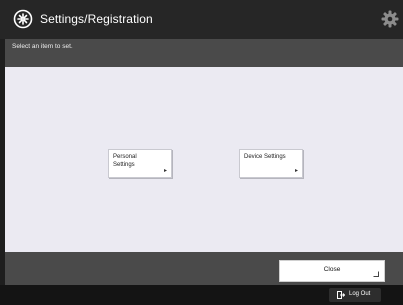 This screenshot has width=403, height=305. Describe the element at coordinates (140, 163) in the screenshot. I see `personal-settings-button: Personal Settings ▸` at that location.